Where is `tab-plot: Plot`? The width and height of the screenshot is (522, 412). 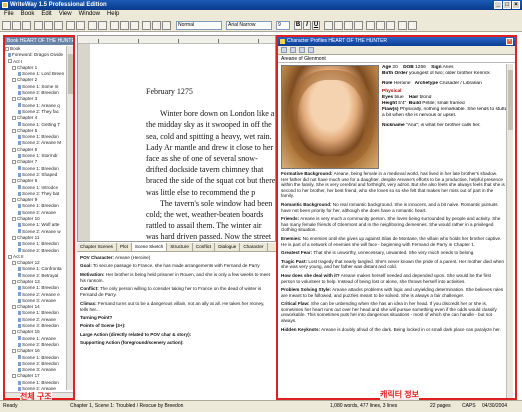
tab-plot: Plot is located at coordinates (124, 247).